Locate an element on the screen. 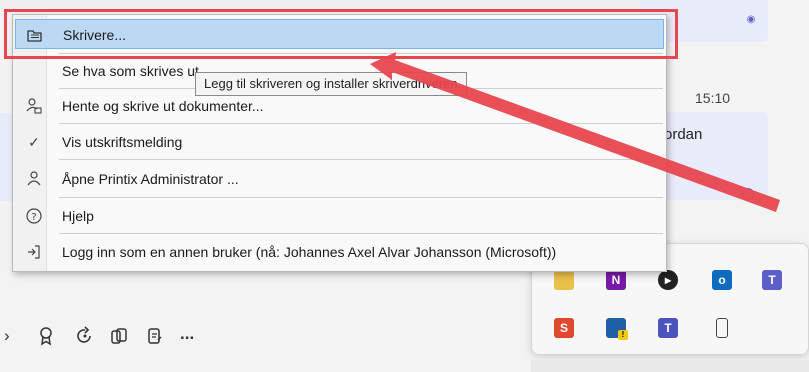 This screenshot has height=372, width=809. usb-drive-icon is located at coordinates (722, 328).